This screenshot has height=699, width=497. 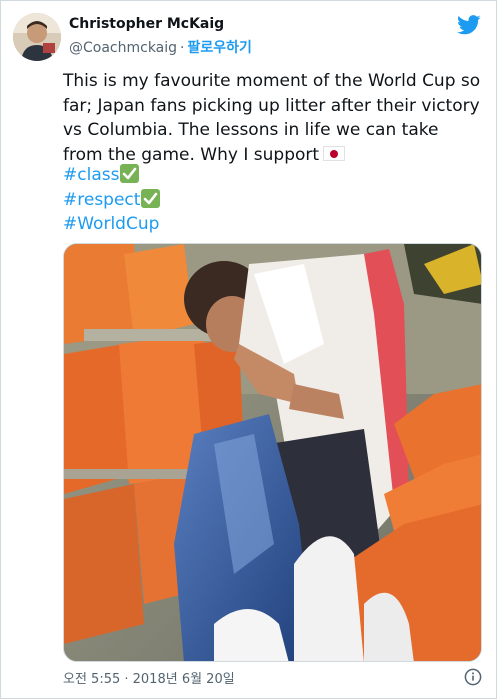 I want to click on avatar, so click(x=37, y=37).